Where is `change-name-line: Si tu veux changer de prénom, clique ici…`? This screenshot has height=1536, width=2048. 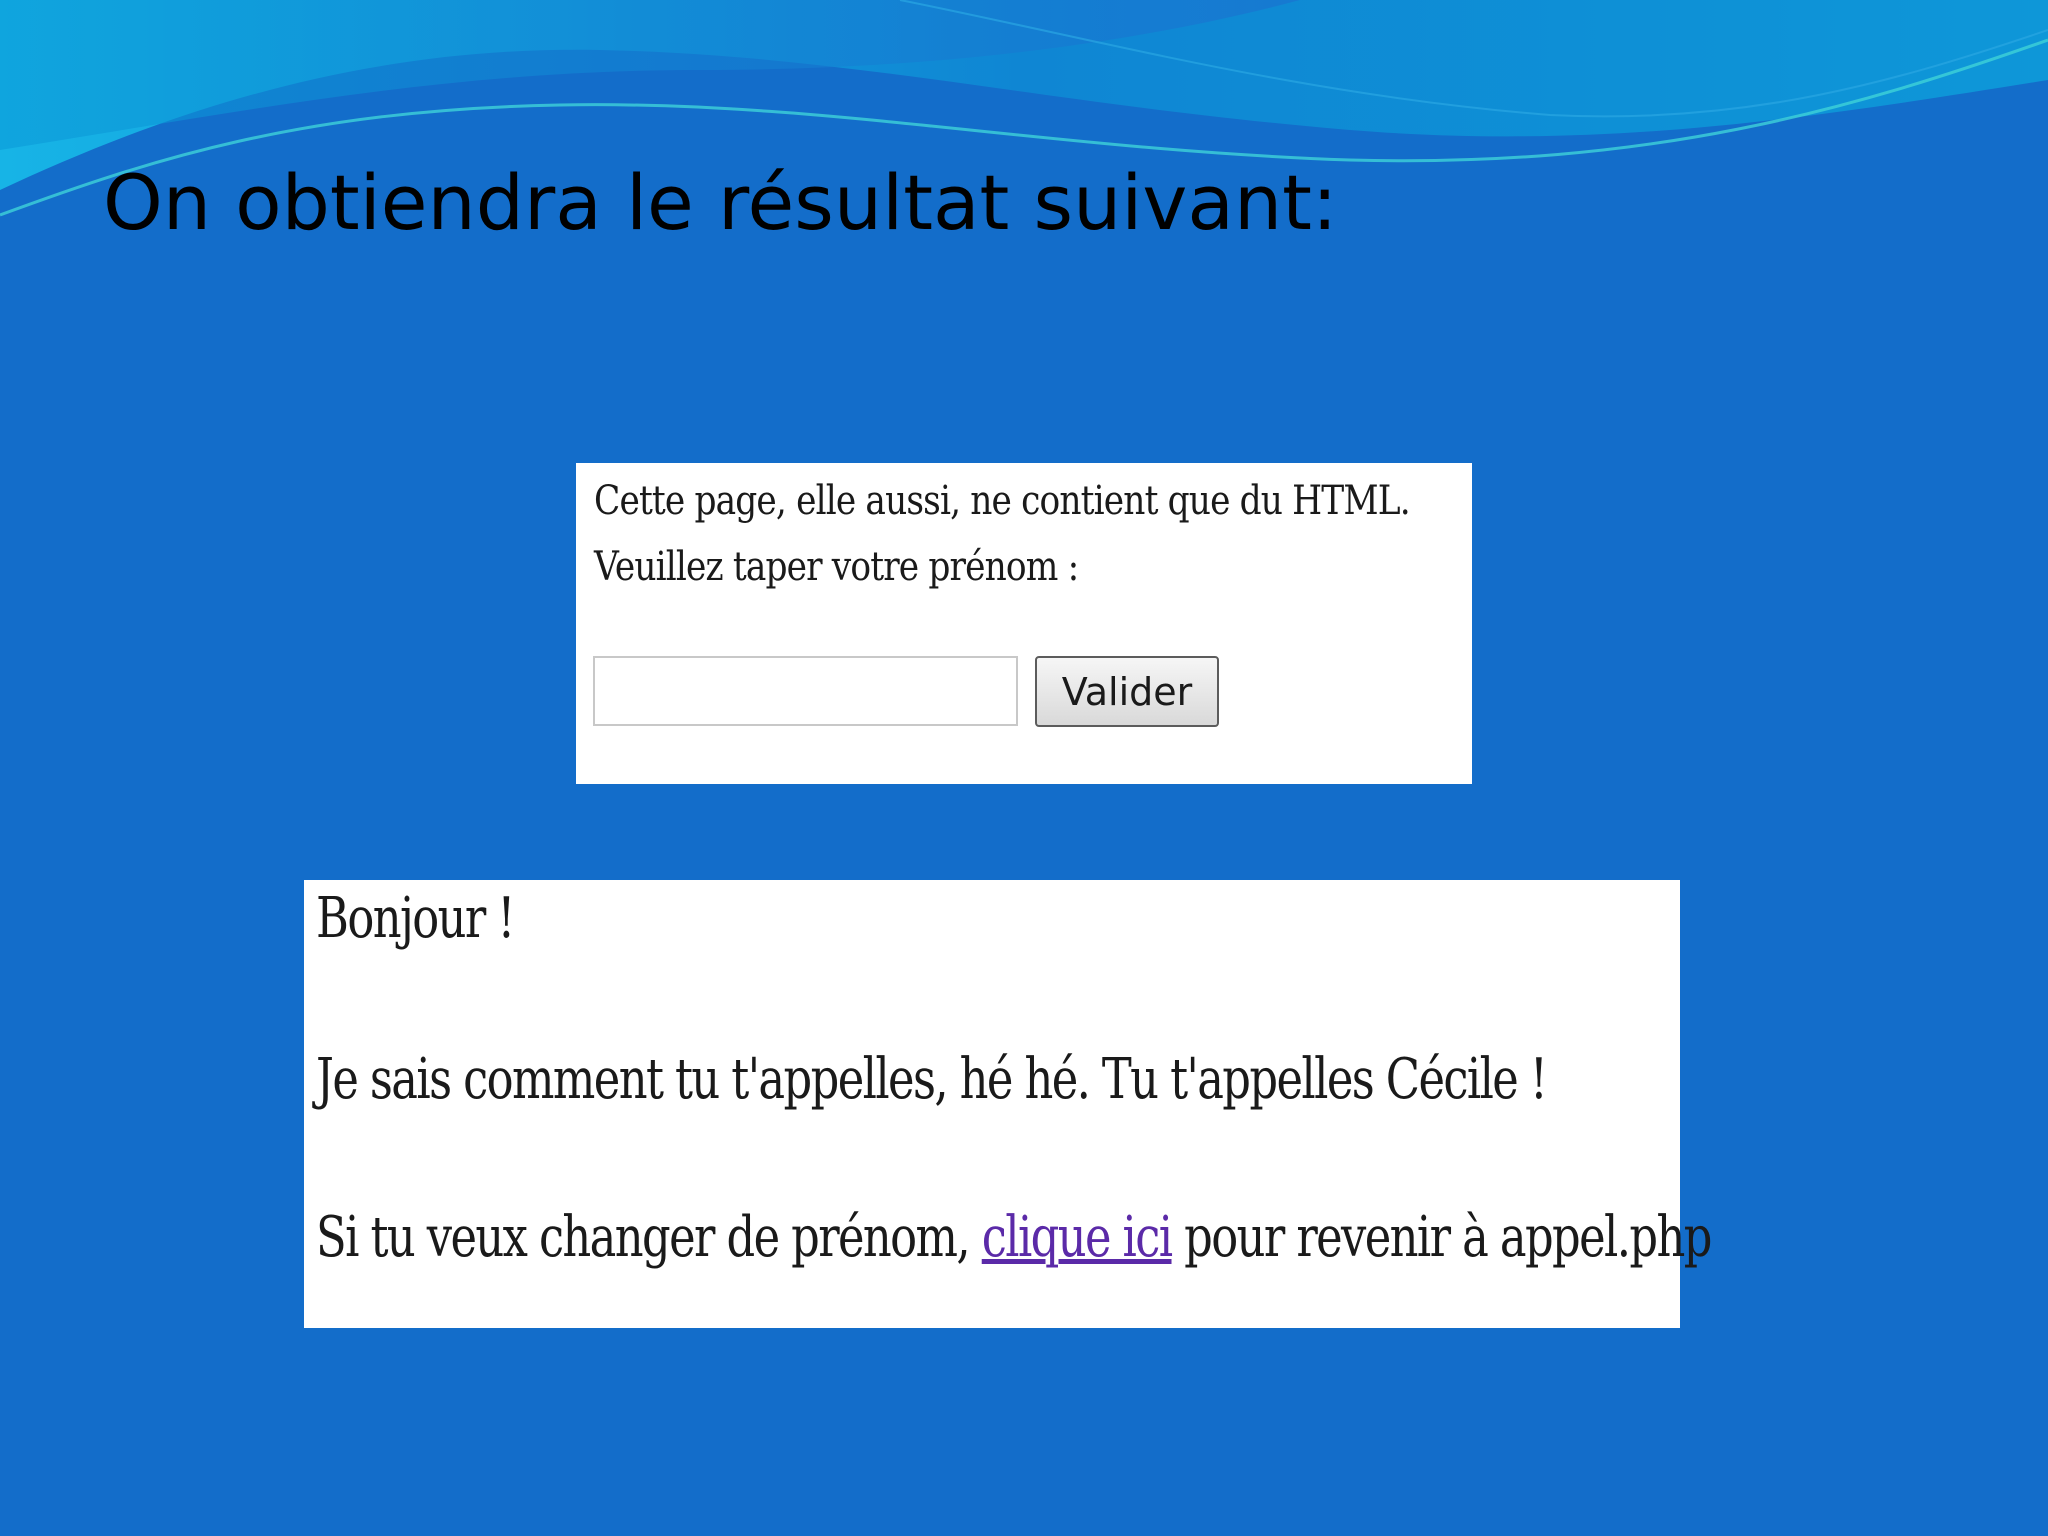 change-name-line: Si tu veux changer de prénom, clique ici… is located at coordinates (1014, 1238).